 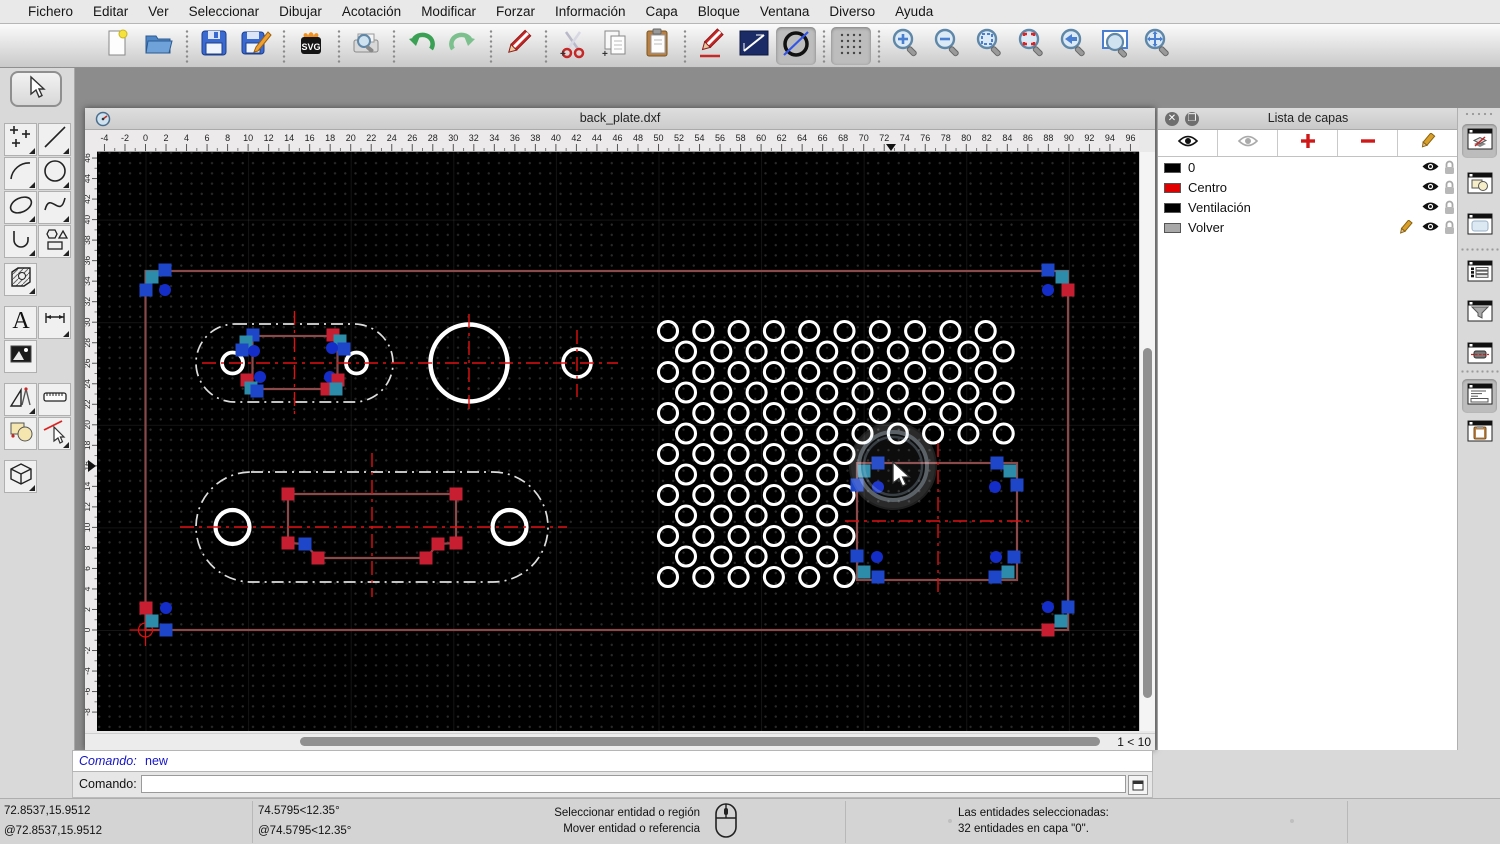 What do you see at coordinates (754, 46) in the screenshot?
I see `line-attributes-button` at bounding box center [754, 46].